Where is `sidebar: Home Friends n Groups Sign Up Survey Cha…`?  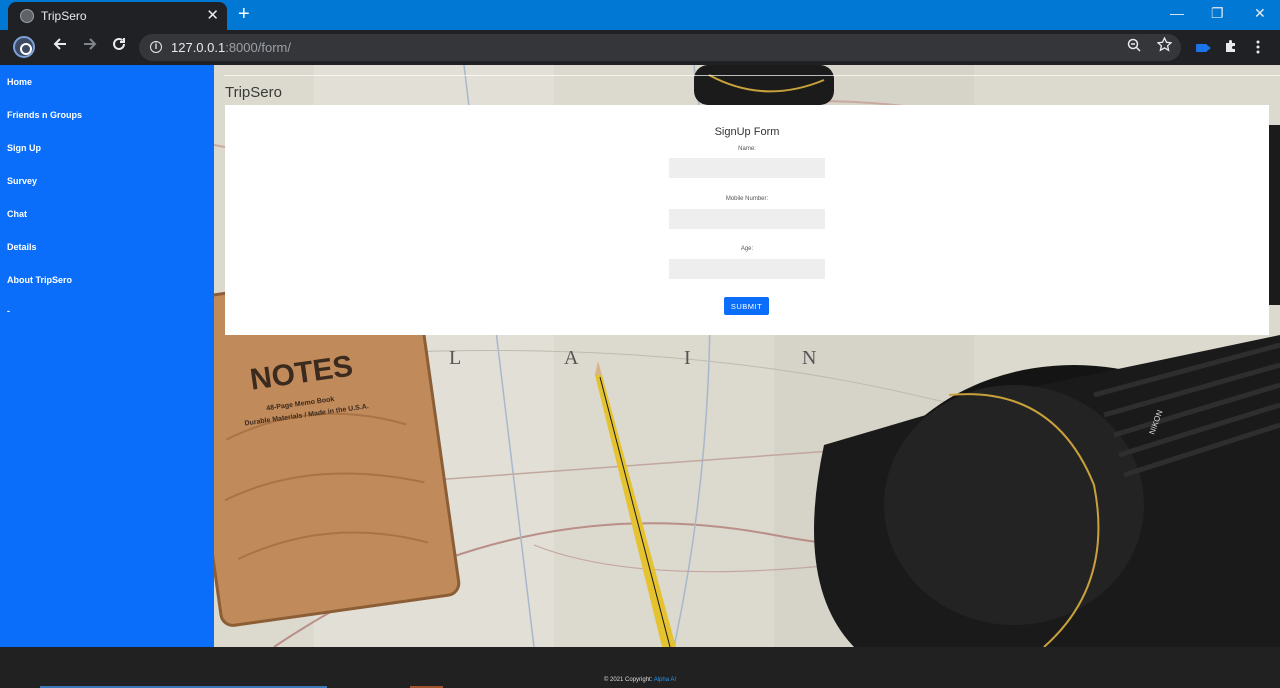 sidebar: Home Friends n Groups Sign Up Survey Cha… is located at coordinates (107, 356).